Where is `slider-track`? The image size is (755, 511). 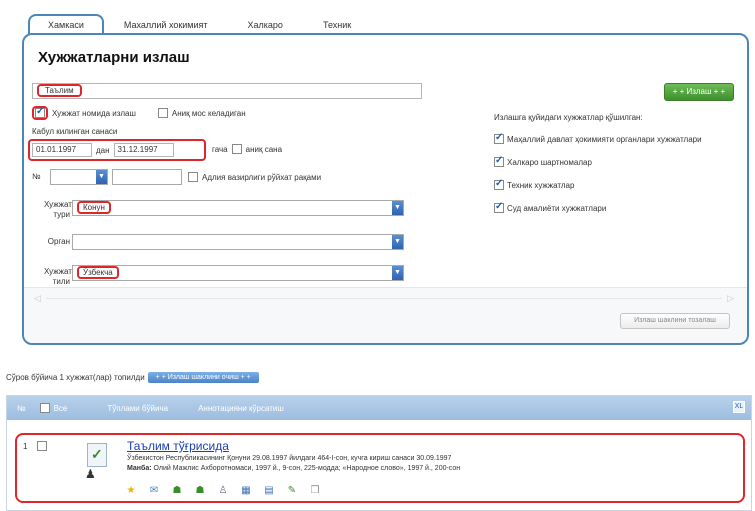
slider-track is located at coordinates (384, 298).